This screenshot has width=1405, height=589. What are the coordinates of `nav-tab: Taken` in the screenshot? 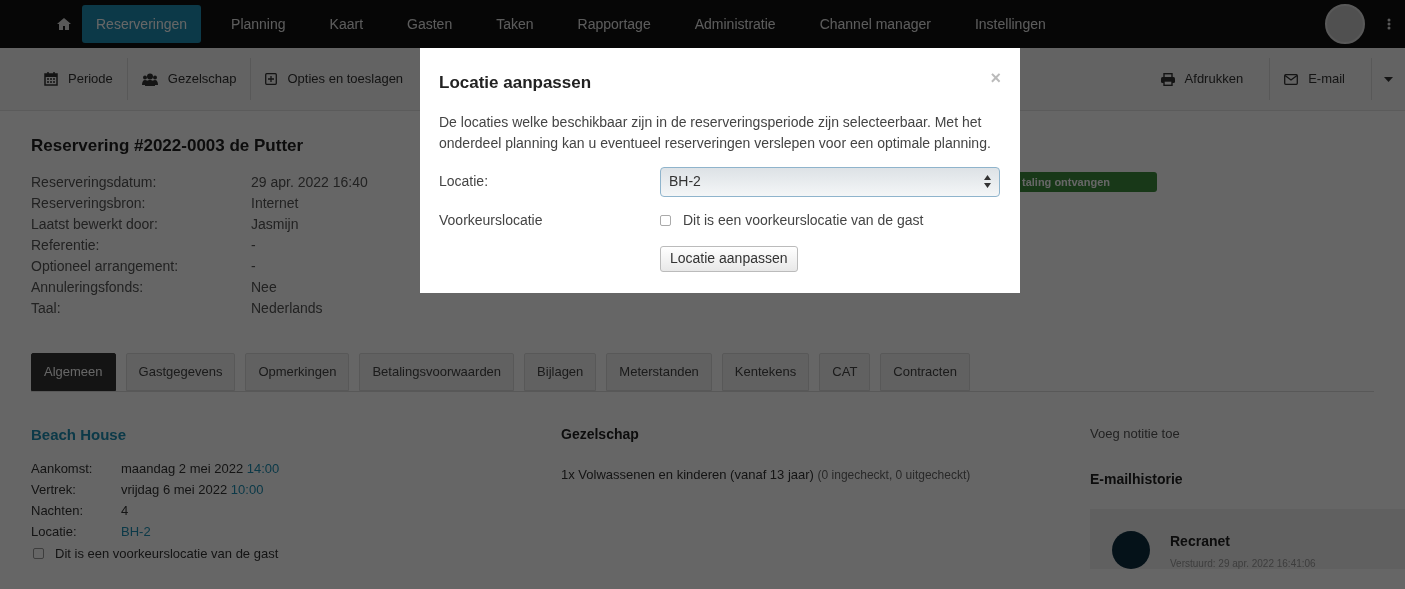 It's located at (515, 24).